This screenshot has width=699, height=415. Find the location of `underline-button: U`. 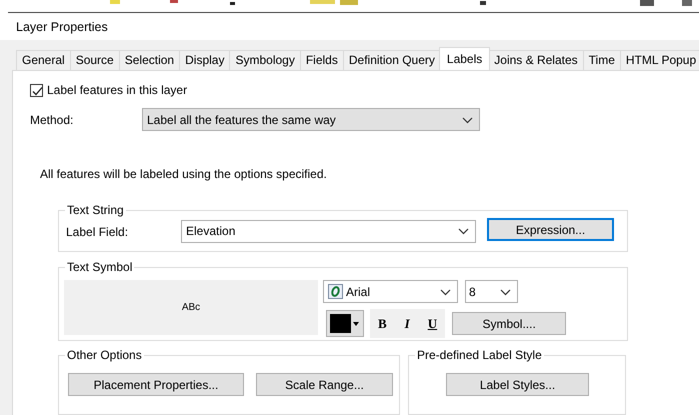

underline-button: U is located at coordinates (433, 324).